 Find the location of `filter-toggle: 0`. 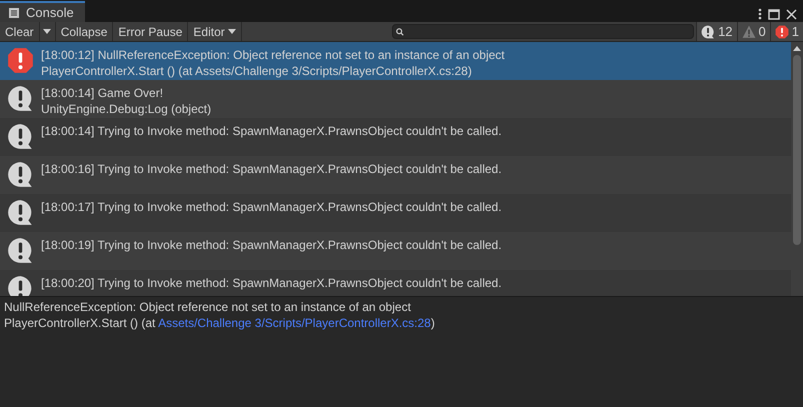

filter-toggle: 0 is located at coordinates (753, 31).